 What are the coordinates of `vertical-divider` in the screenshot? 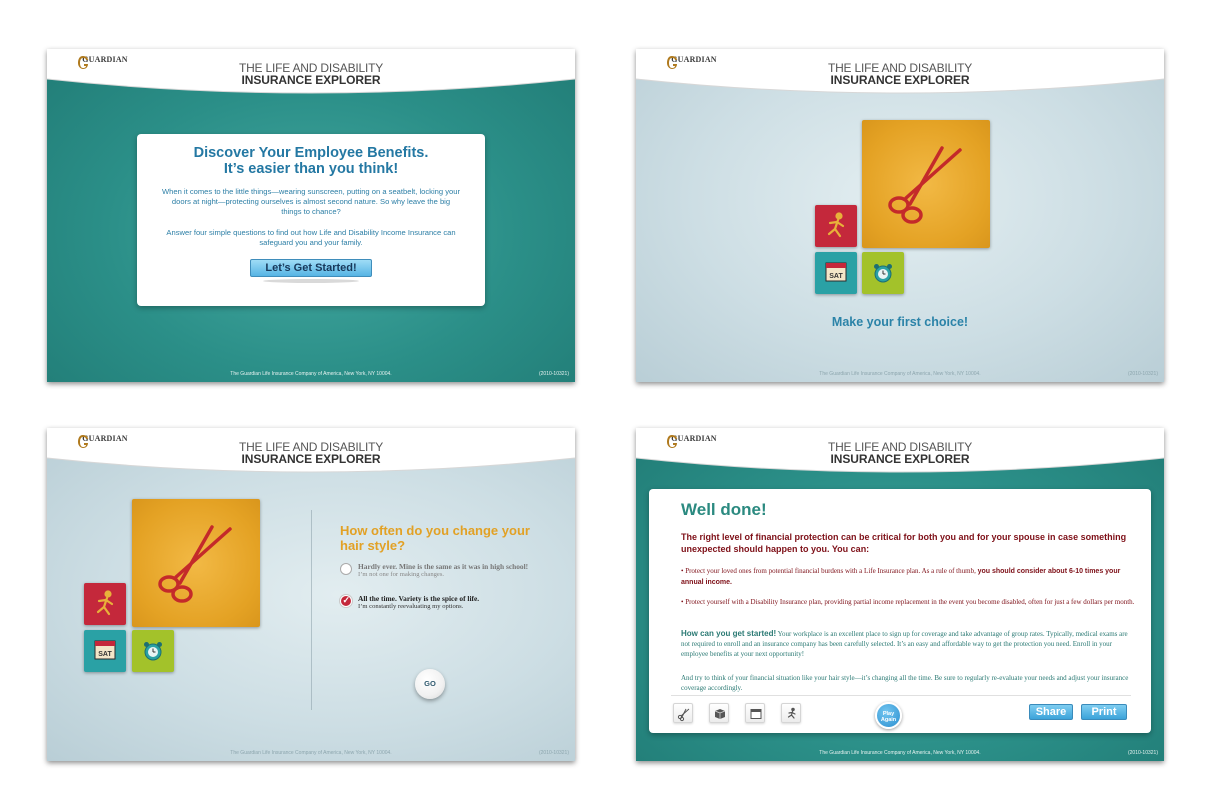 It's located at (311, 610).